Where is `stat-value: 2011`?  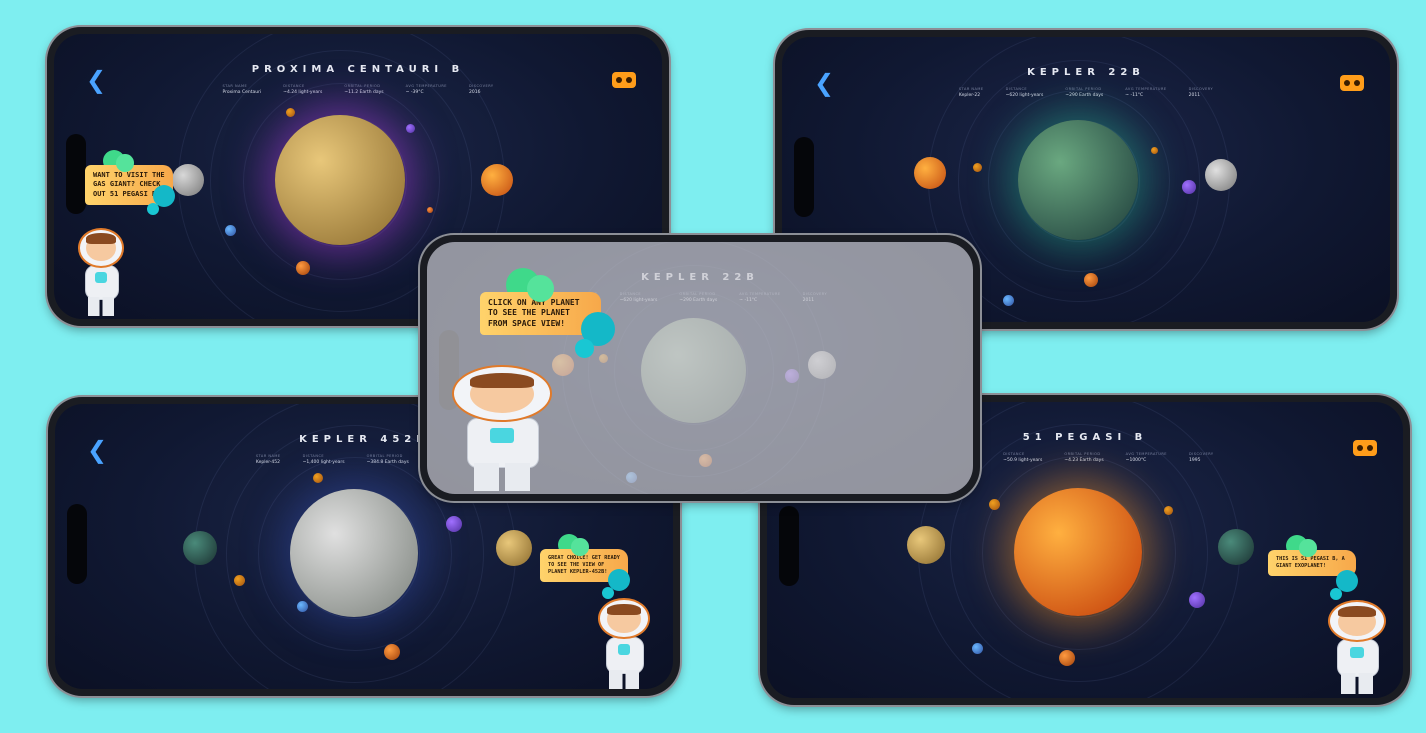 stat-value: 2011 is located at coordinates (1194, 95).